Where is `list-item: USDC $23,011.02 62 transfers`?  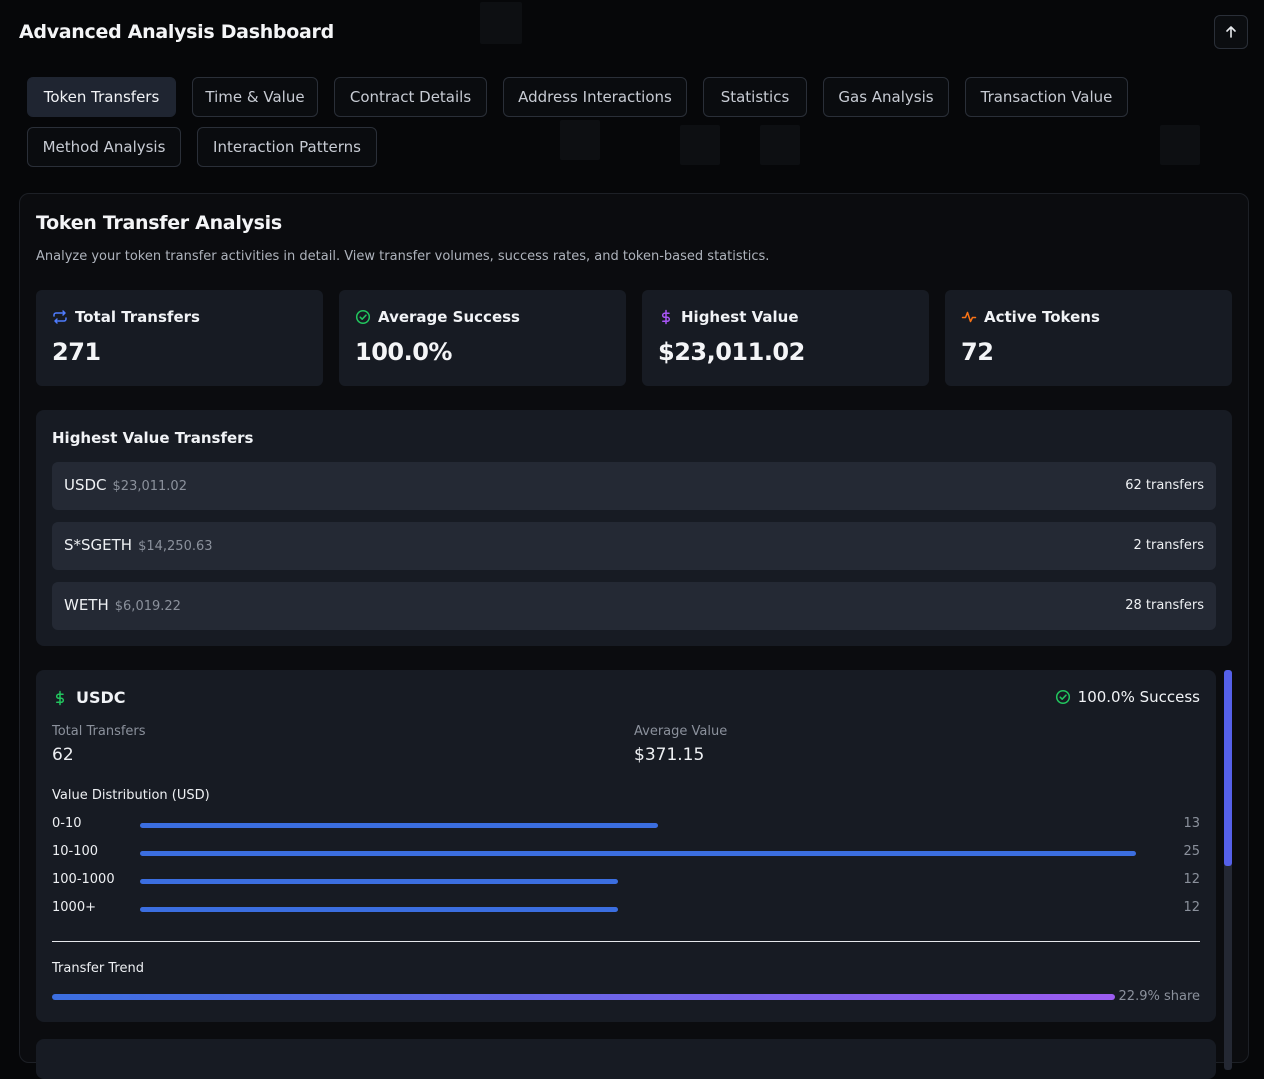 list-item: USDC $23,011.02 62 transfers is located at coordinates (634, 486).